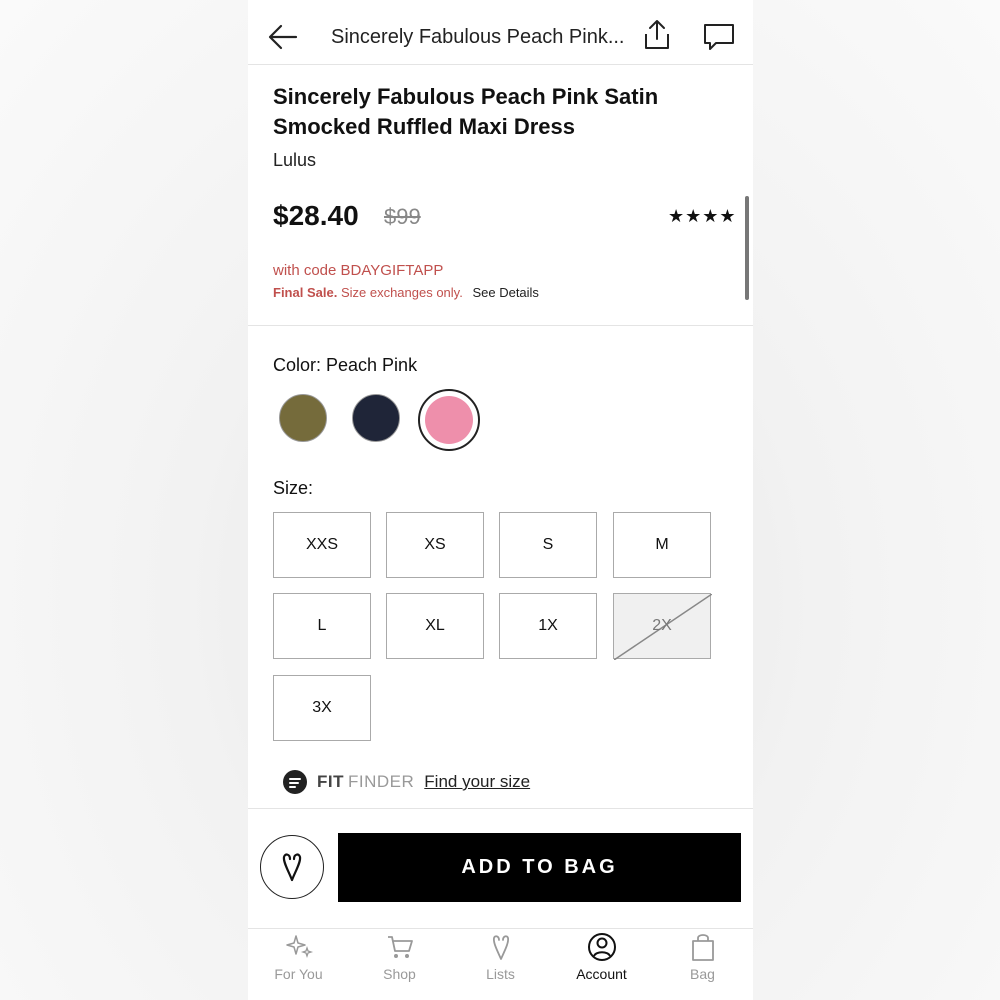  What do you see at coordinates (305, 292) in the screenshot?
I see `final-sale-label: Final Sale.` at bounding box center [305, 292].